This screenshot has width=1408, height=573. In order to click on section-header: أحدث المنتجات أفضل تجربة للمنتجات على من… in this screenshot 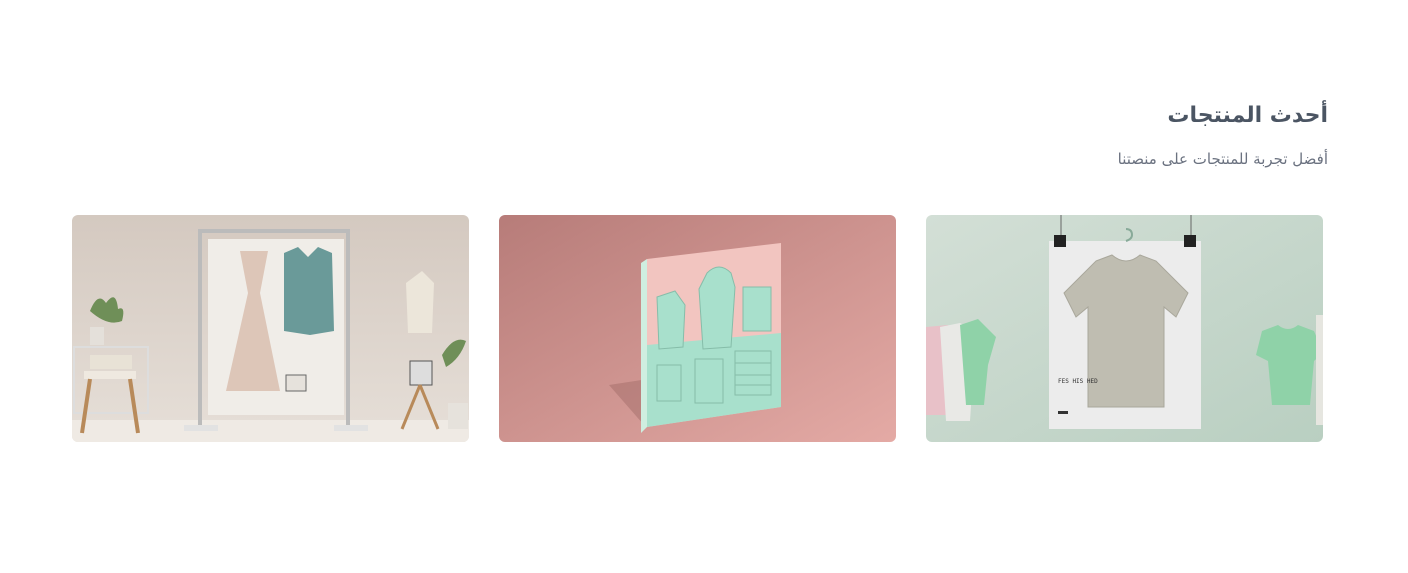, I will do `click(1223, 134)`.